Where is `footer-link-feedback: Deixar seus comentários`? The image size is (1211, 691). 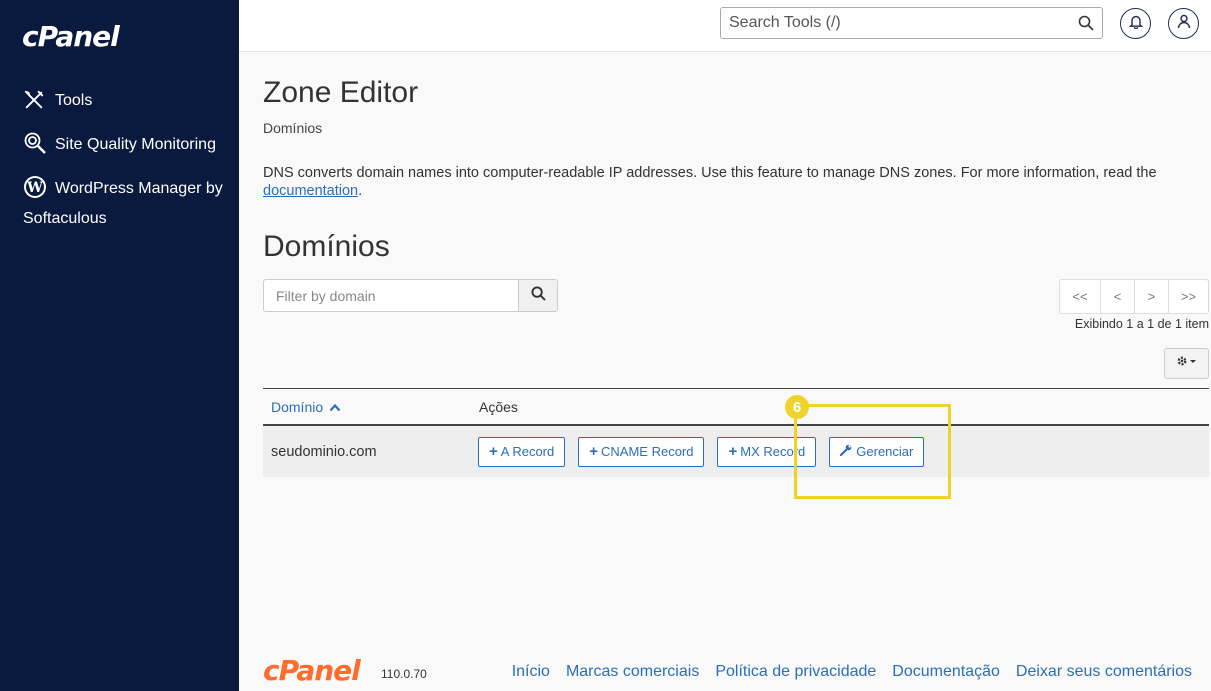
footer-link-feedback: Deixar seus comentários is located at coordinates (1104, 672).